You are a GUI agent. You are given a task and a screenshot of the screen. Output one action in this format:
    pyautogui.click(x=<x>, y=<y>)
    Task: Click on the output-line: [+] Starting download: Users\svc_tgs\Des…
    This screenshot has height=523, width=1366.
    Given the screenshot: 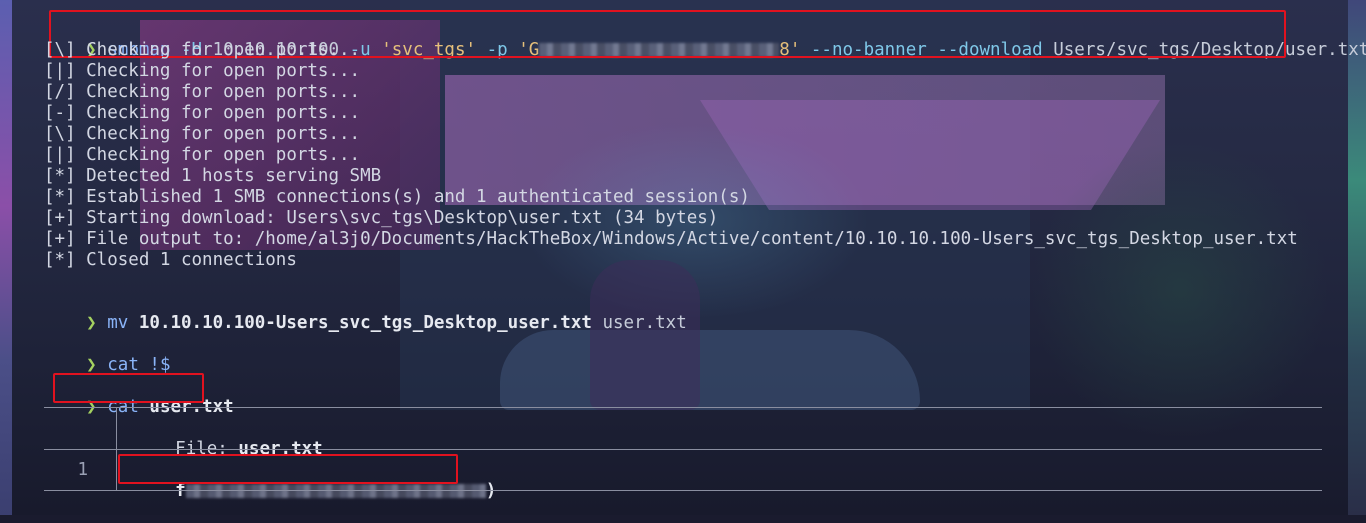 What is the action you would take?
    pyautogui.click(x=381, y=218)
    